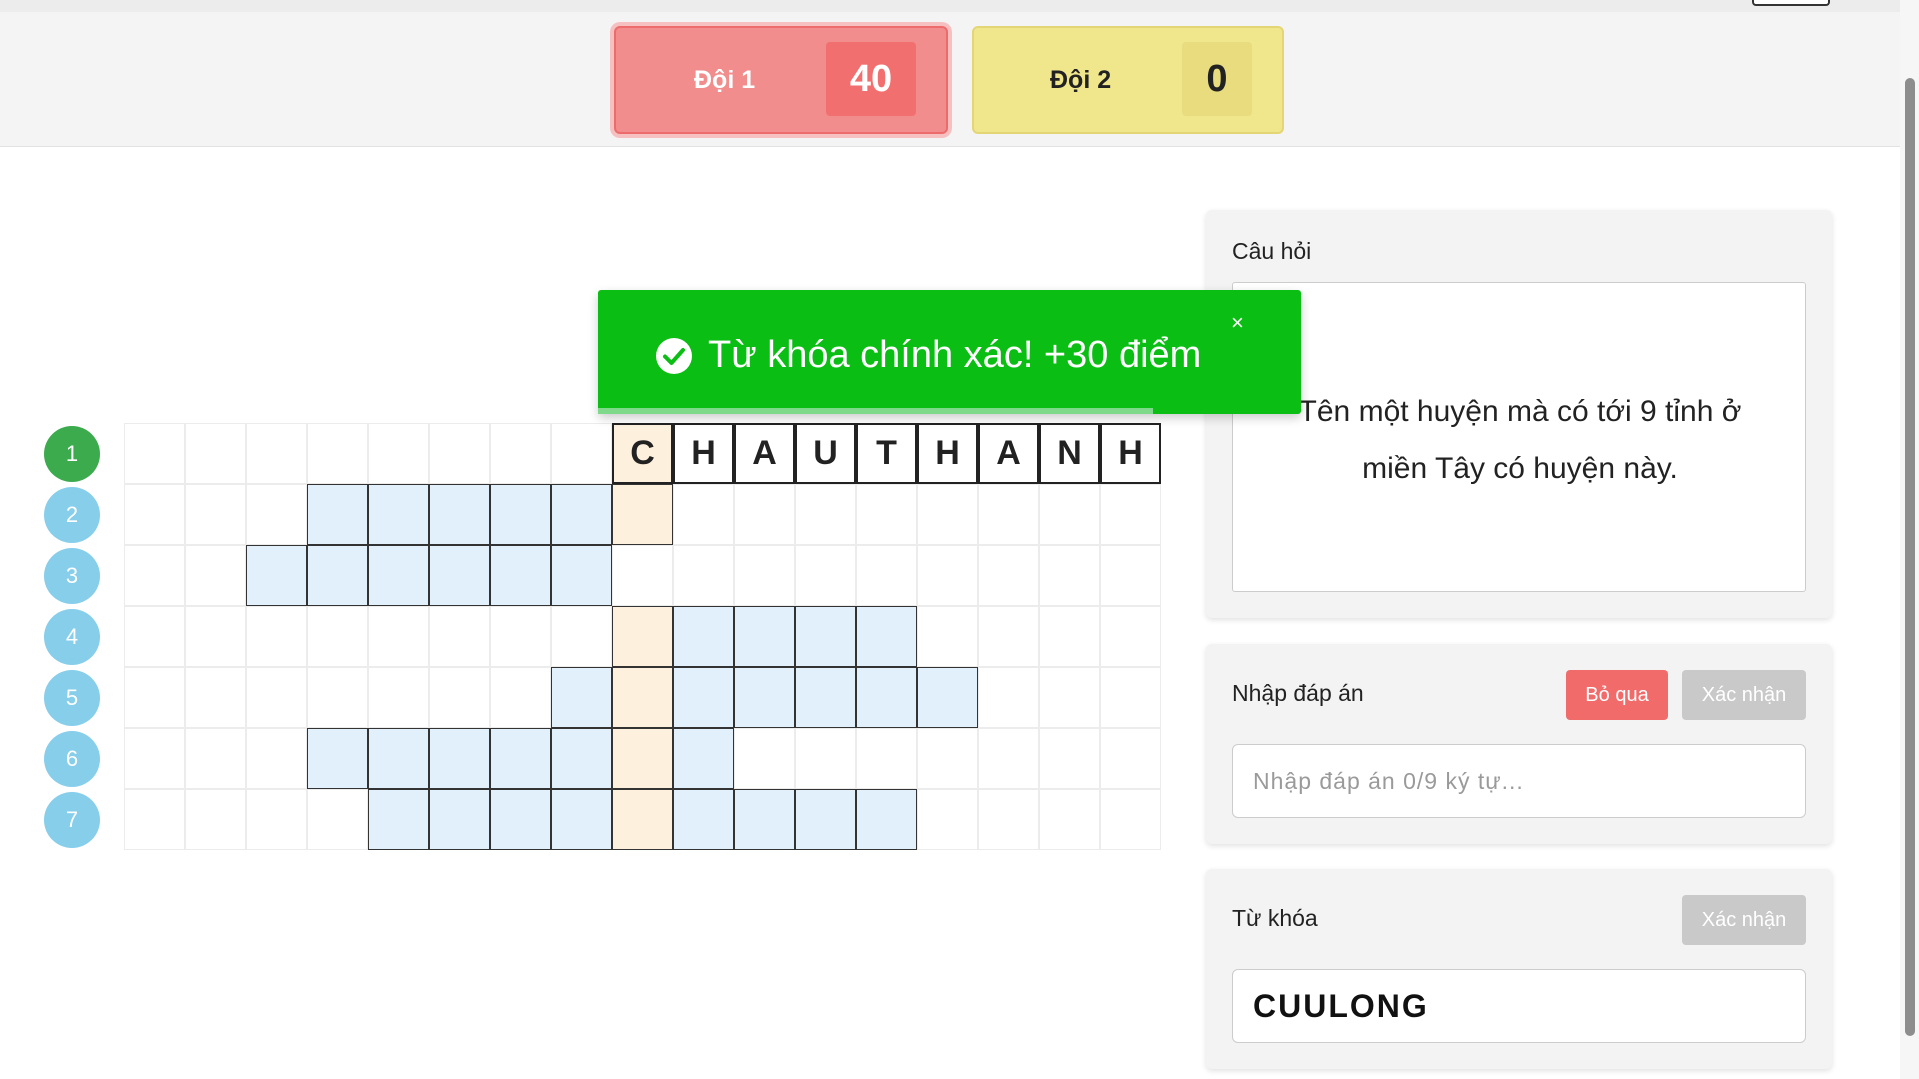 This screenshot has height=1079, width=1919. Describe the element at coordinates (72, 759) in the screenshot. I see `row-number-6: 6` at that location.